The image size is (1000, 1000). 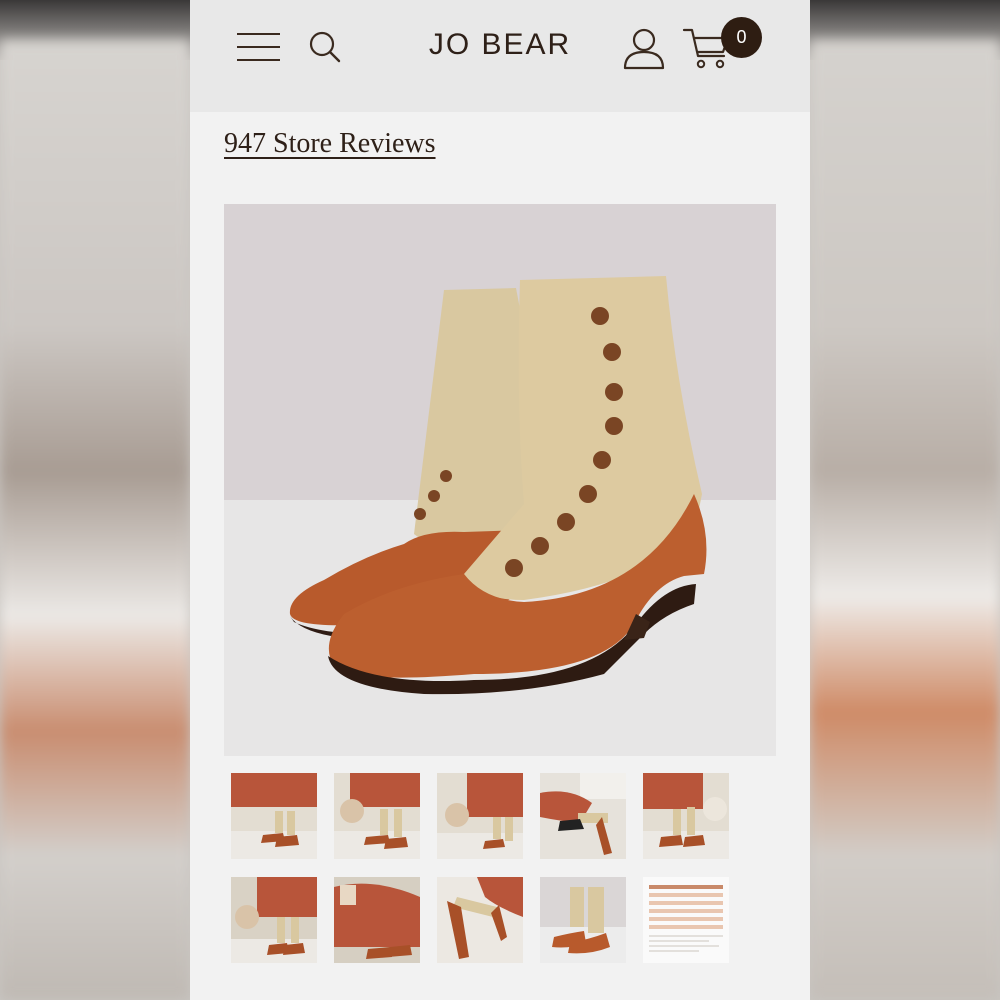 I want to click on cart-count-badge: 0, so click(x=741, y=37).